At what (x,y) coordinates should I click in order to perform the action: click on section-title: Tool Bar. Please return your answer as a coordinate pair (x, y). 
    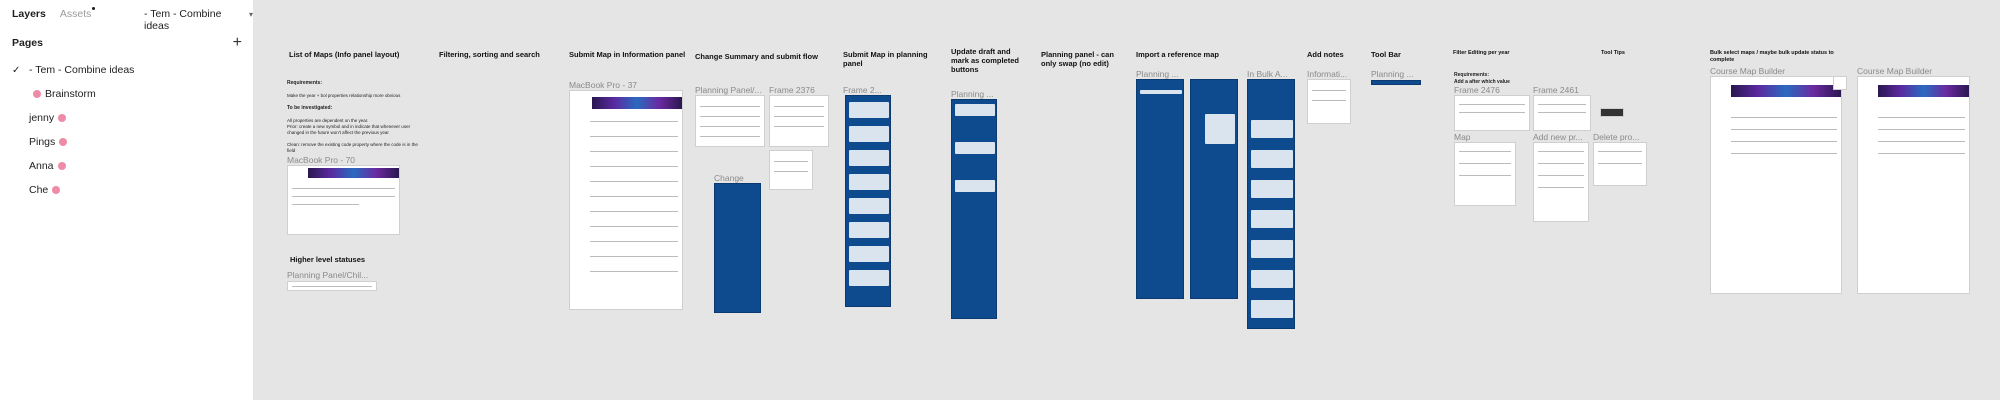
    Looking at the image, I should click on (1386, 54).